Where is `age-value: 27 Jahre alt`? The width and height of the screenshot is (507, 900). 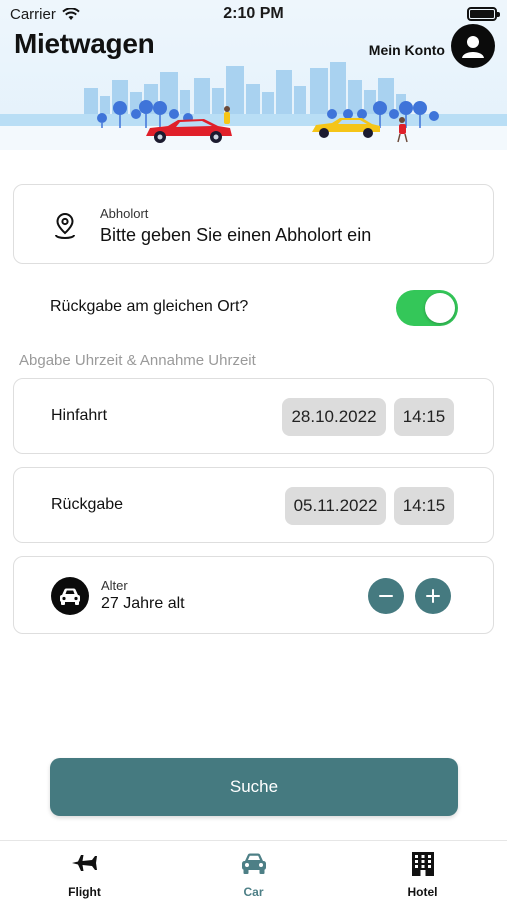
age-value: 27 Jahre alt is located at coordinates (143, 603).